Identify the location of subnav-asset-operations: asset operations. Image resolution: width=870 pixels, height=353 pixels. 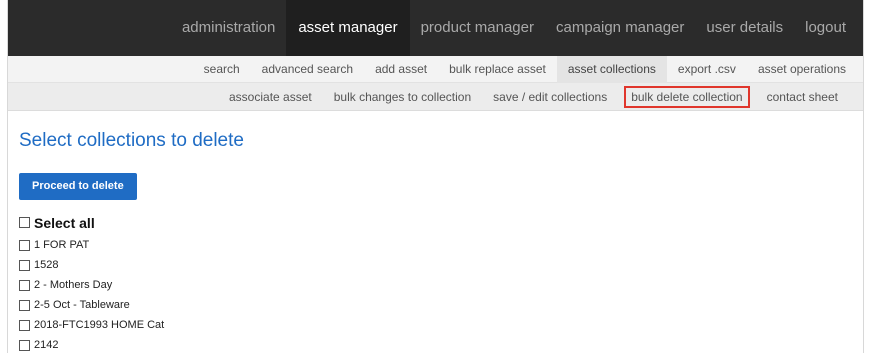
(802, 69).